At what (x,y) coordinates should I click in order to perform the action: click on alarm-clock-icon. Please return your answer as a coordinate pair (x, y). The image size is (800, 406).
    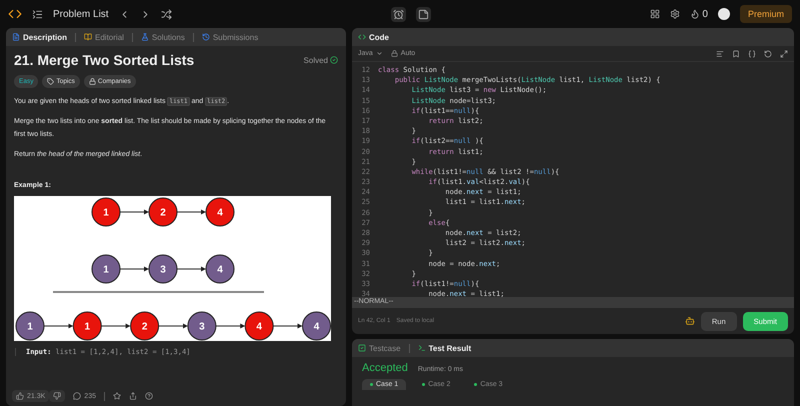
    Looking at the image, I should click on (398, 14).